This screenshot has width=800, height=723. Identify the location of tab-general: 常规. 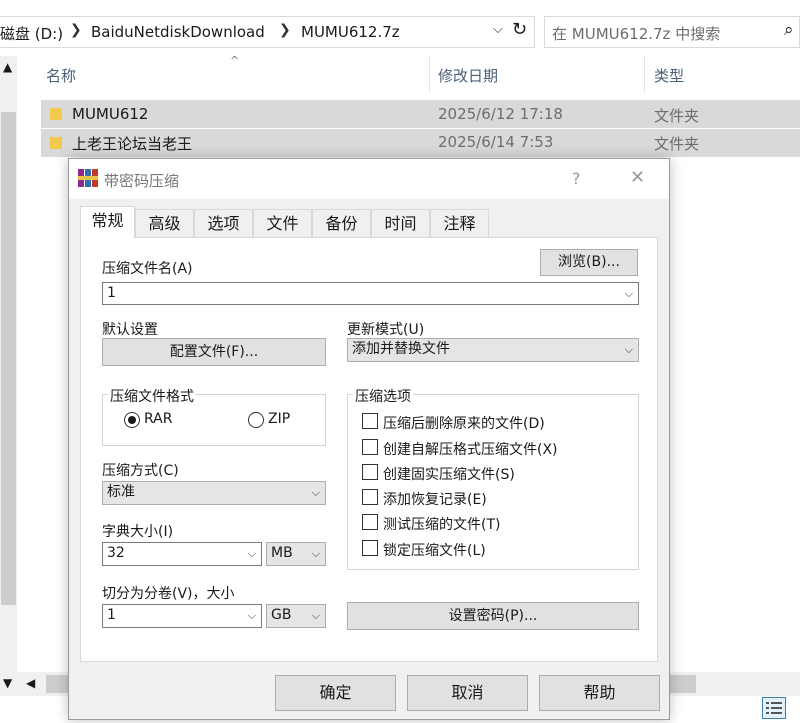
(107, 222).